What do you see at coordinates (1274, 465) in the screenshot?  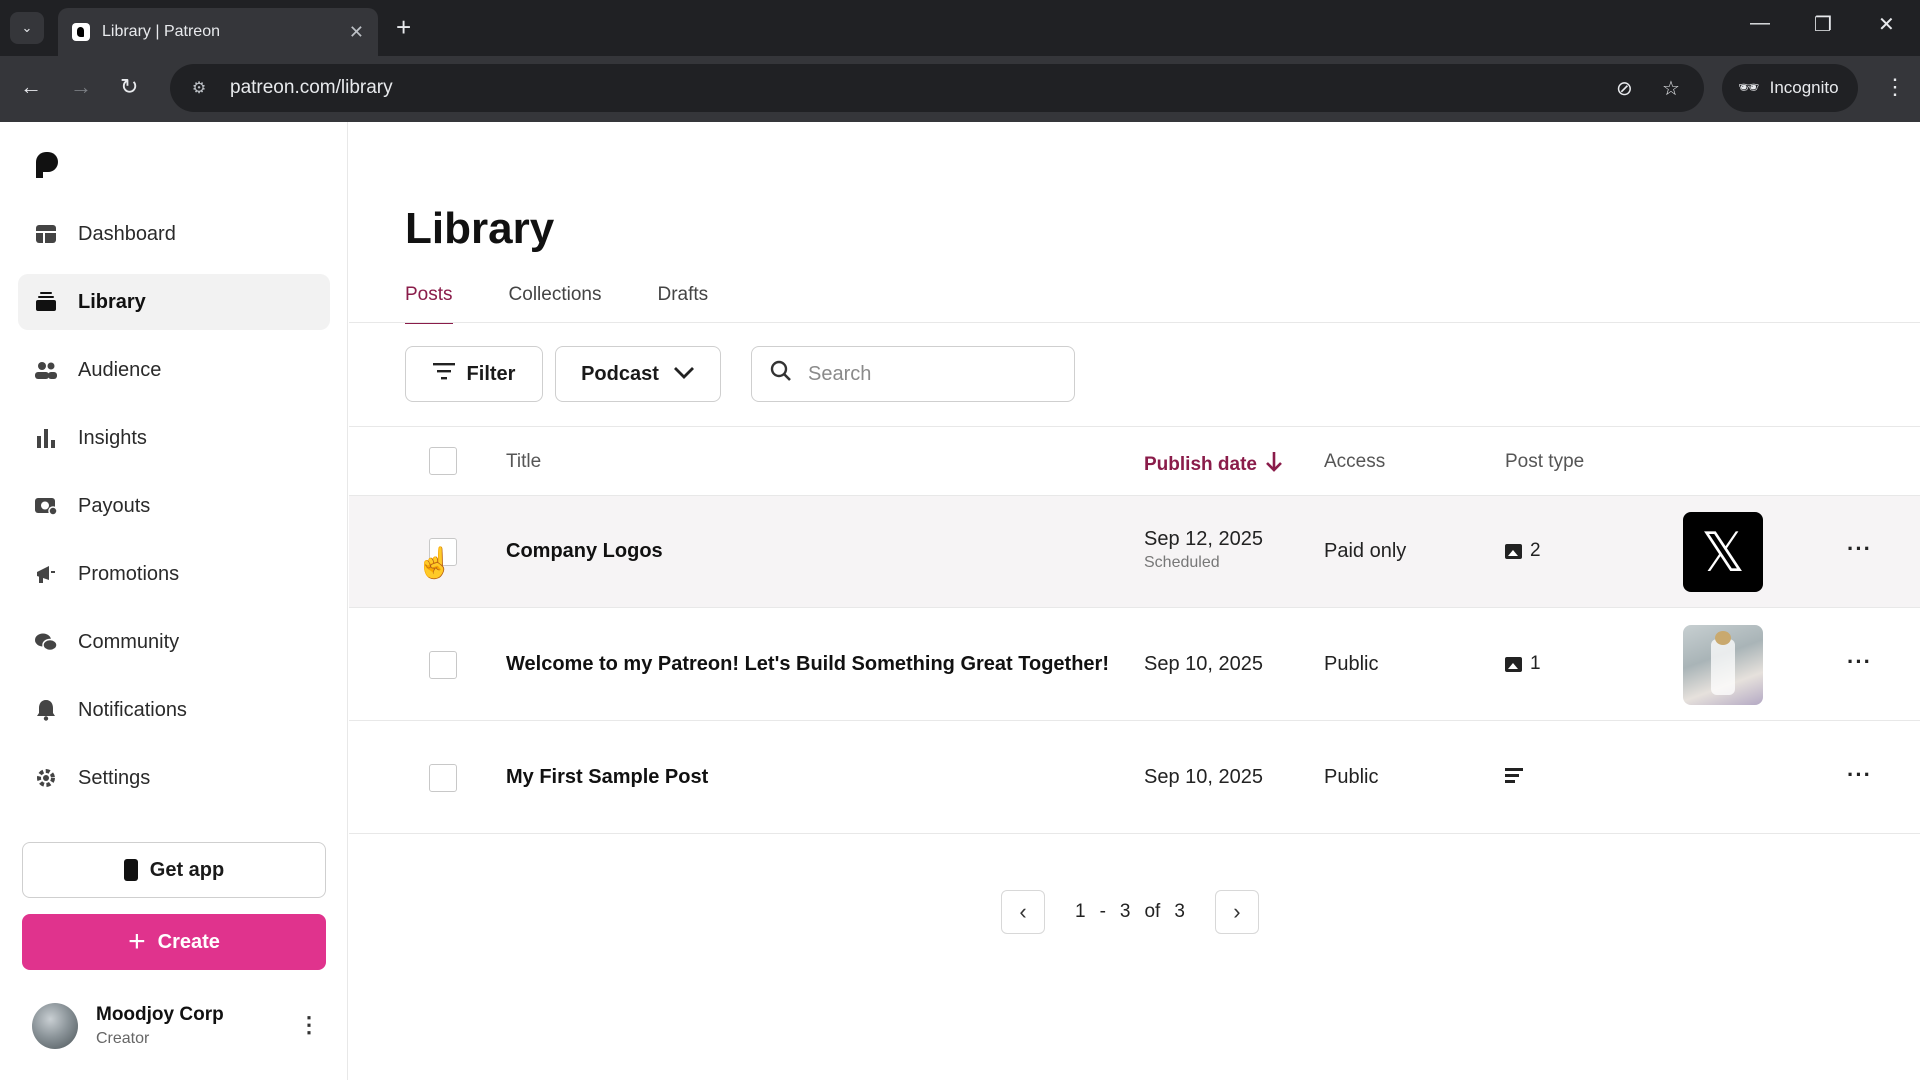 I see `sort-down-arrow-icon` at bounding box center [1274, 465].